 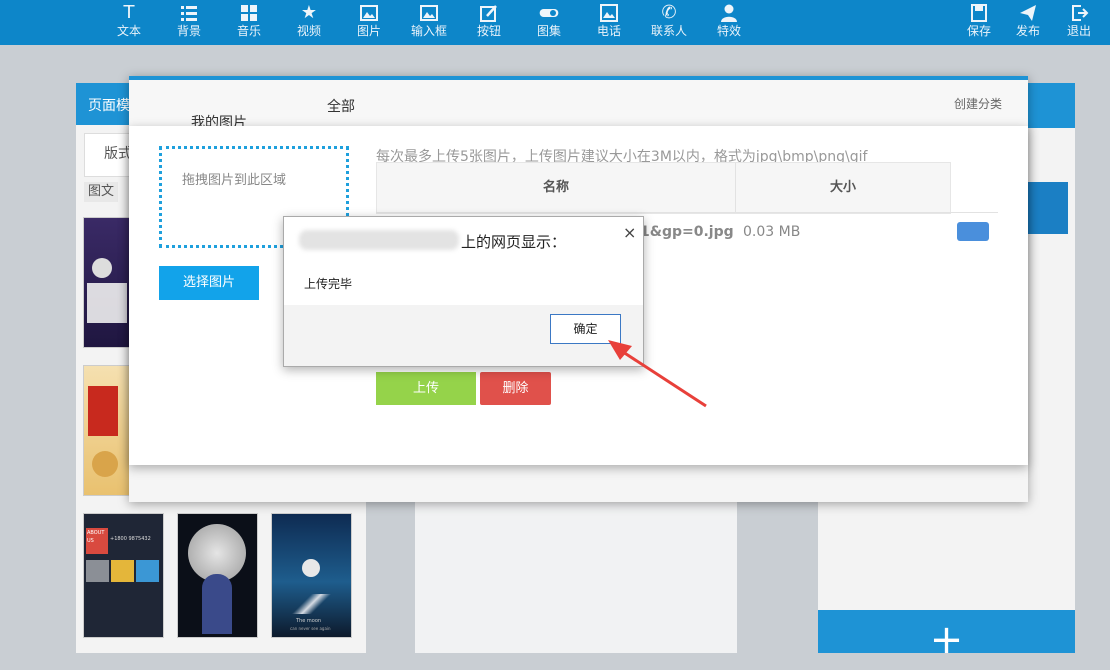 What do you see at coordinates (103, 411) in the screenshot?
I see `thumbnail-banner` at bounding box center [103, 411].